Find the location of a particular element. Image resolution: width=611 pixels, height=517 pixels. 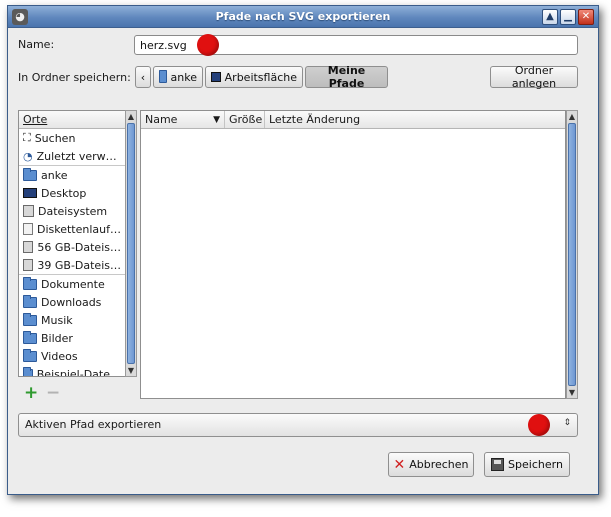

path-button-label: Meine Pfade is located at coordinates (346, 77).